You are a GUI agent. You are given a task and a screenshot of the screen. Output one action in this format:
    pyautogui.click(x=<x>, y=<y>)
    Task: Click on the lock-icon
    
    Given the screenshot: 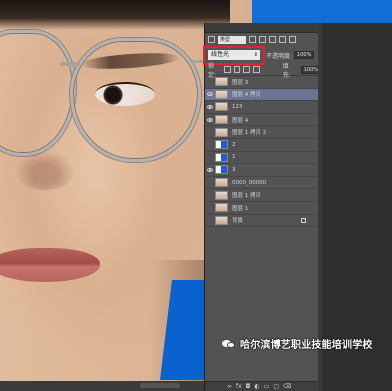 What is the action you would take?
    pyautogui.click(x=303, y=220)
    